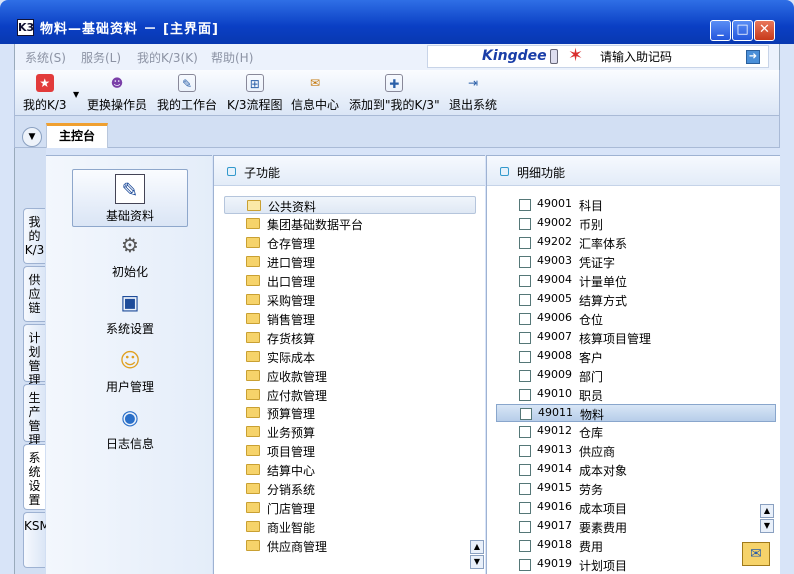 This screenshot has height=574, width=794. Describe the element at coordinates (554, 260) in the screenshot. I see `detail-code: 49003` at that location.